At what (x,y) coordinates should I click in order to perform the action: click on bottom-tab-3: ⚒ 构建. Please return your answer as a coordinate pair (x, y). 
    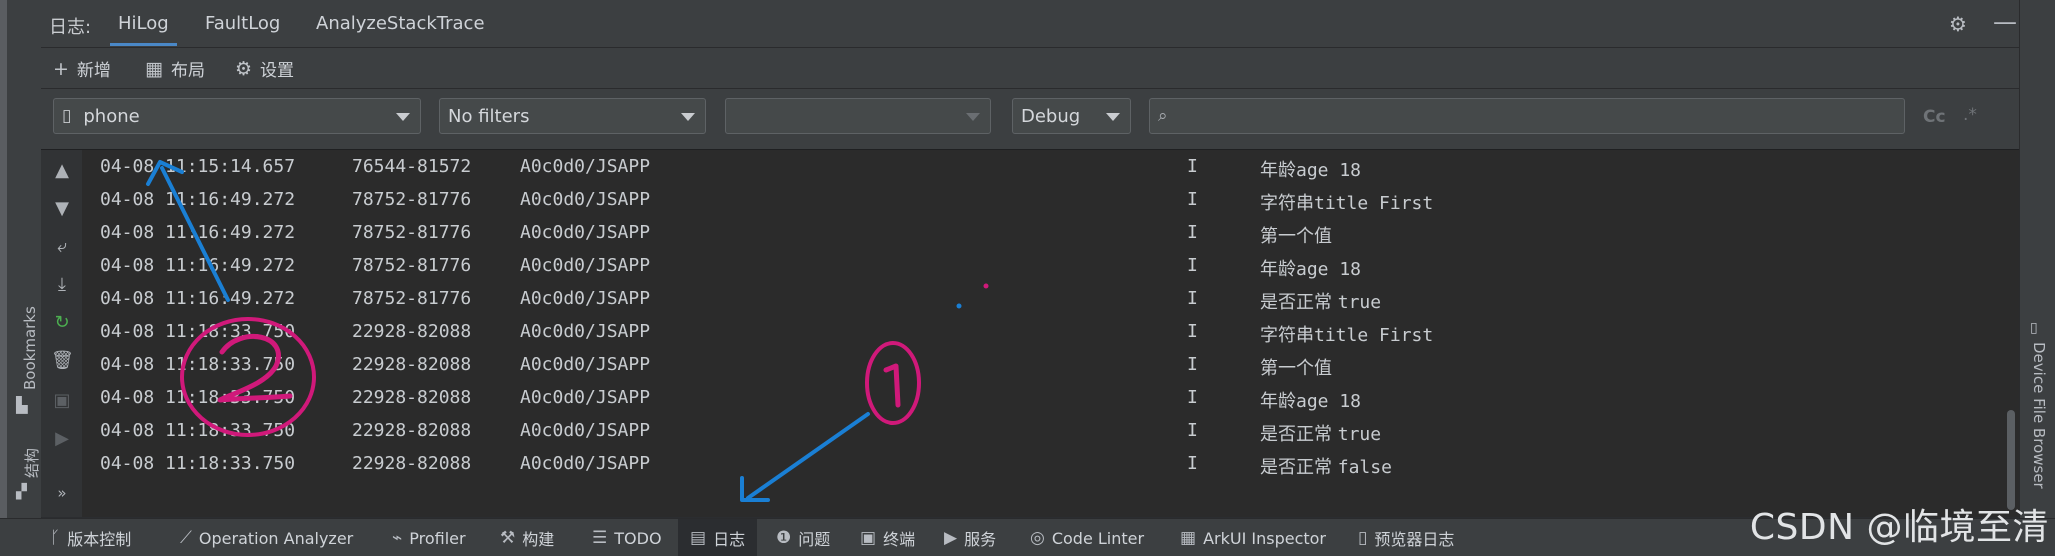
    Looking at the image, I should click on (527, 537).